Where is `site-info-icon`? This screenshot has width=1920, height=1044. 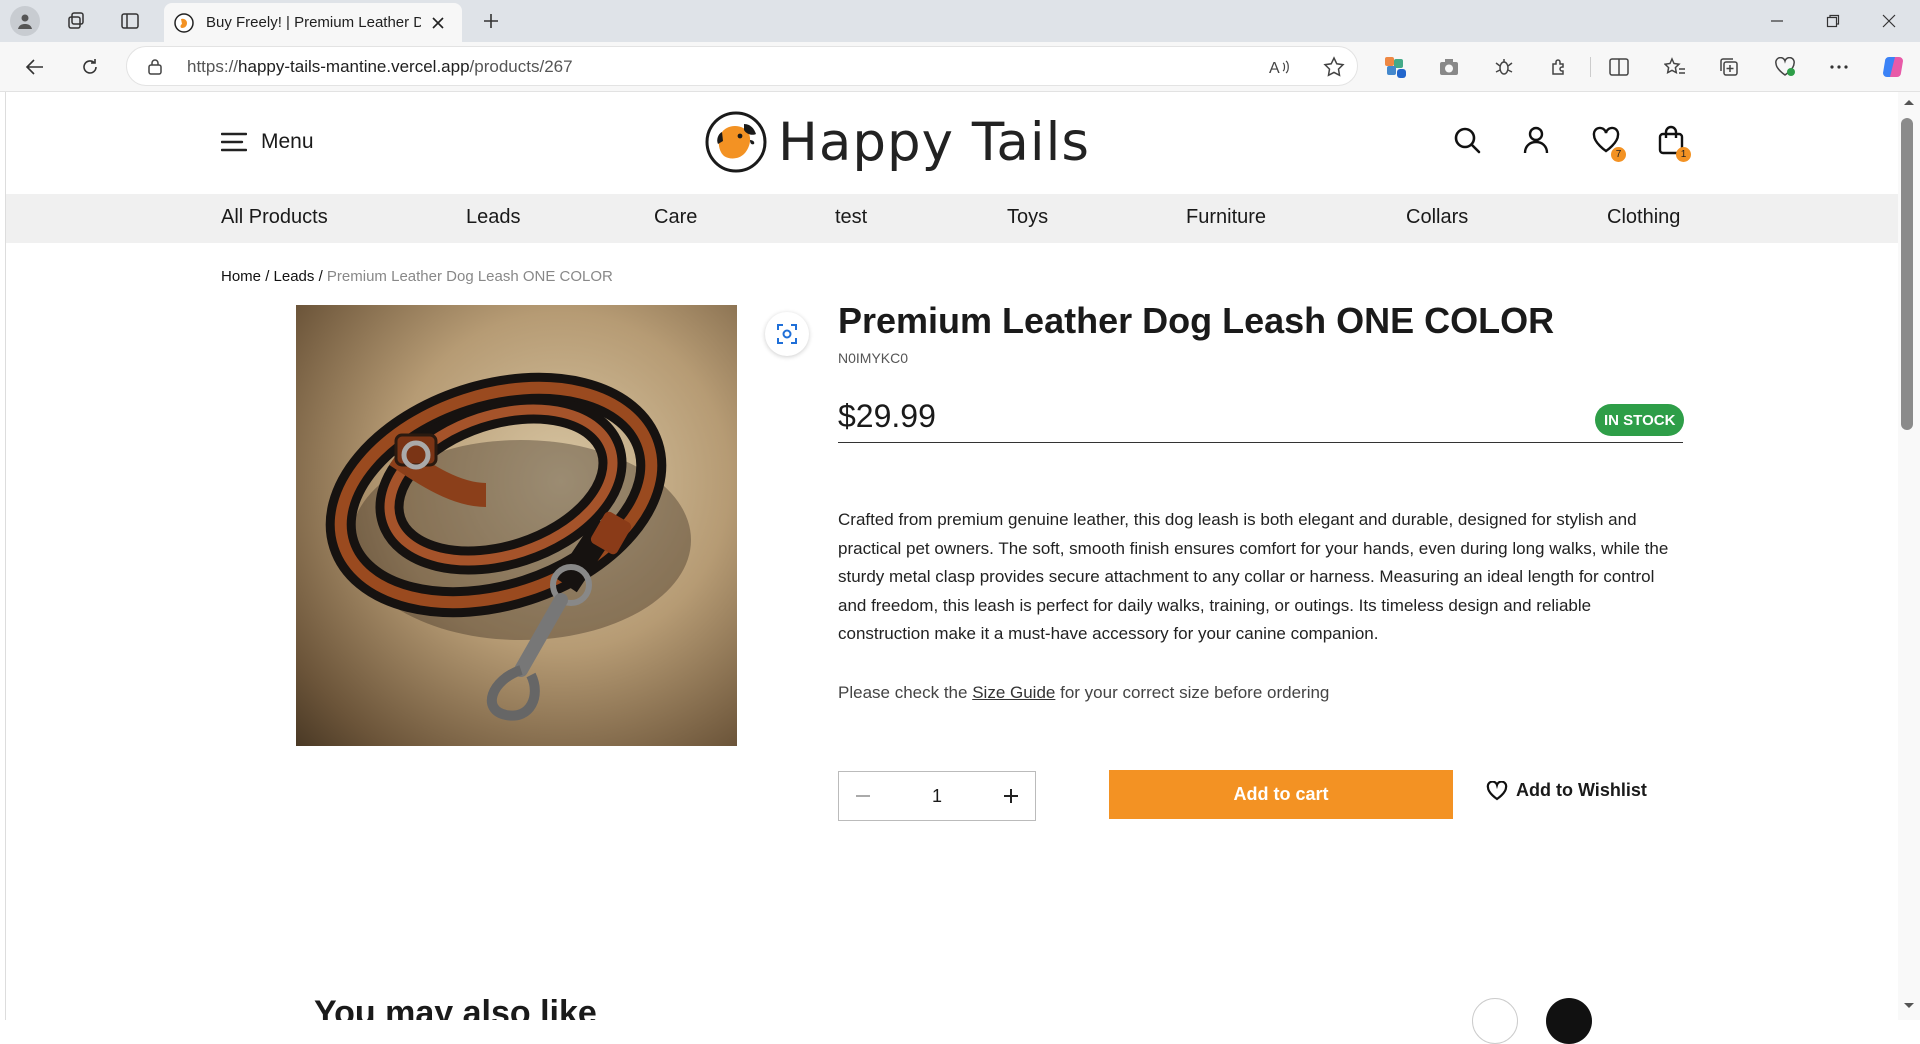
site-info-icon is located at coordinates (155, 67).